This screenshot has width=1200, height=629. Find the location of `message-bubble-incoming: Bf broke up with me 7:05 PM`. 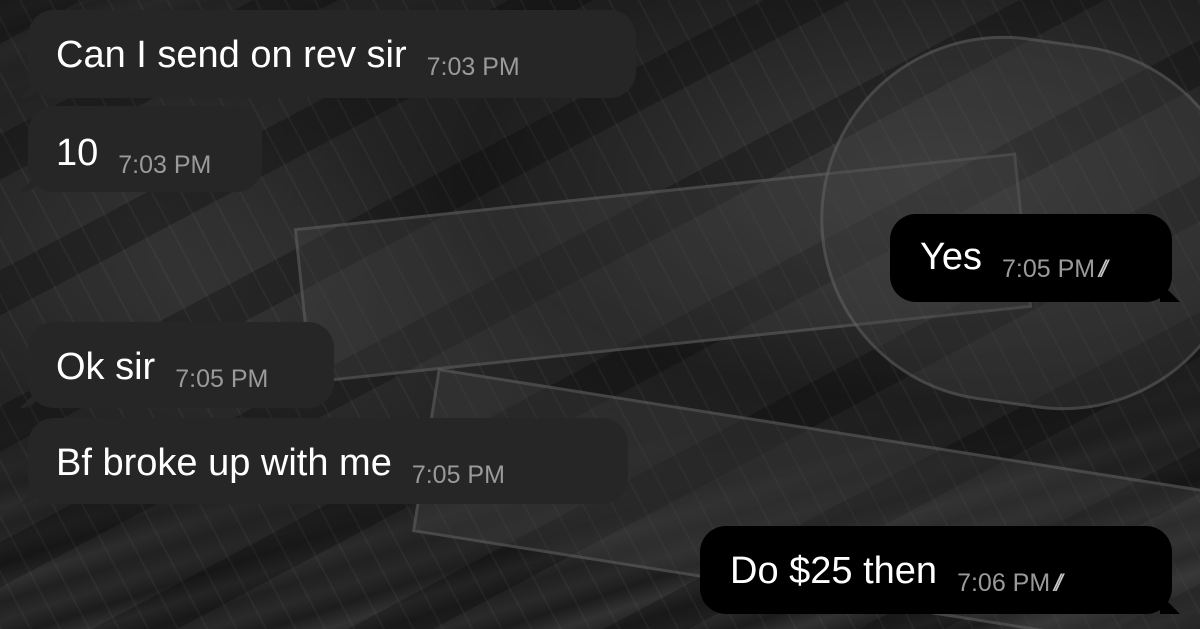

message-bubble-incoming: Bf broke up with me 7:05 PM is located at coordinates (324, 461).